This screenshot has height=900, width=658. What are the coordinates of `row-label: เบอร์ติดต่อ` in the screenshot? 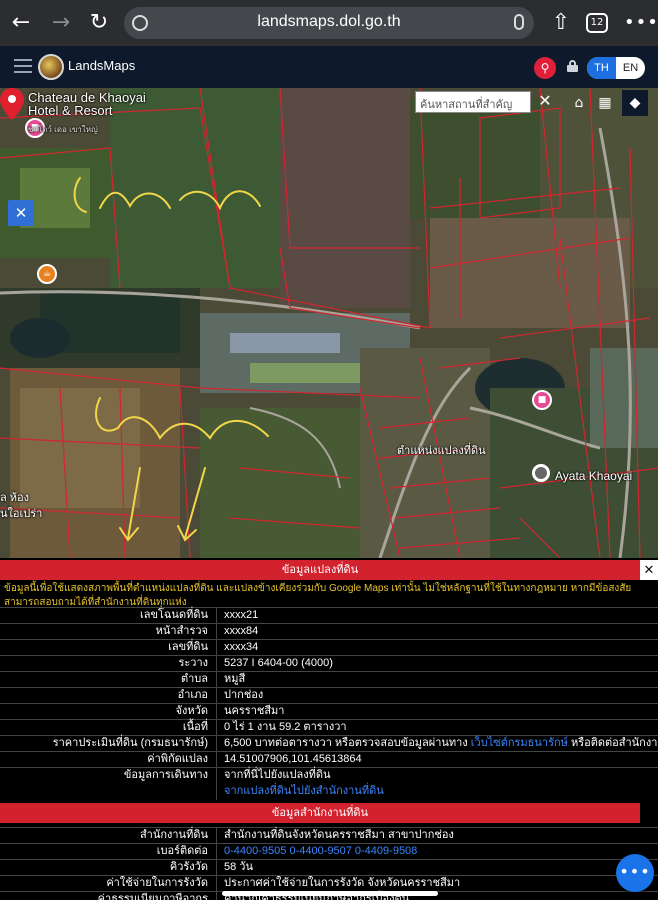 It's located at (182, 851).